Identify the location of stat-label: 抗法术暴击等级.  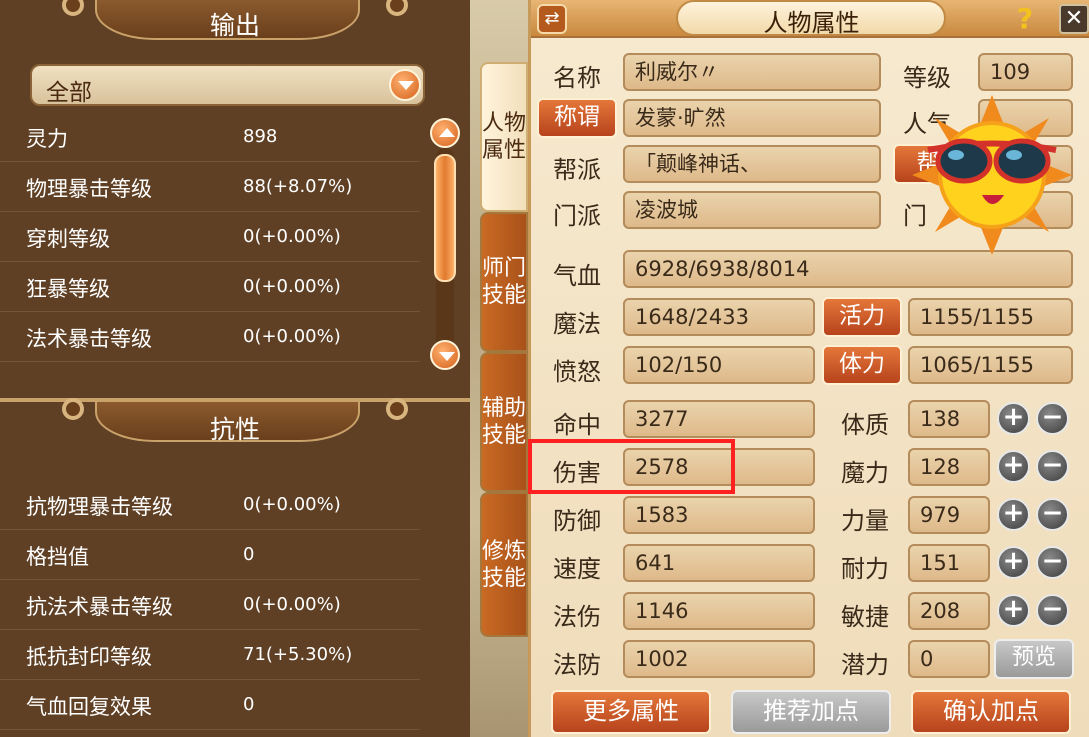
(99, 607).